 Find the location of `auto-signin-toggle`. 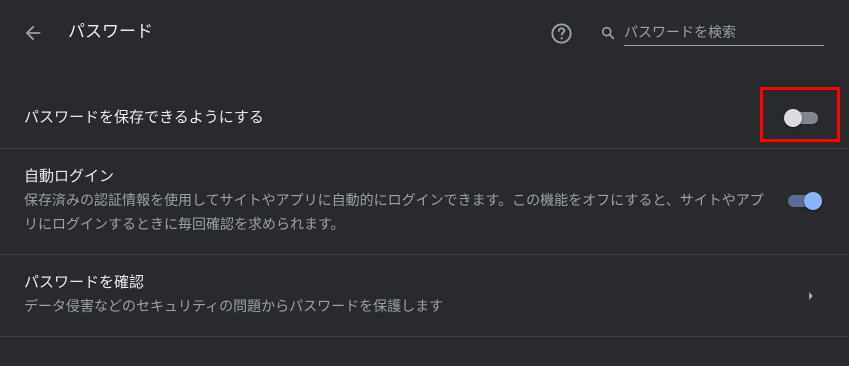

auto-signin-toggle is located at coordinates (804, 201).